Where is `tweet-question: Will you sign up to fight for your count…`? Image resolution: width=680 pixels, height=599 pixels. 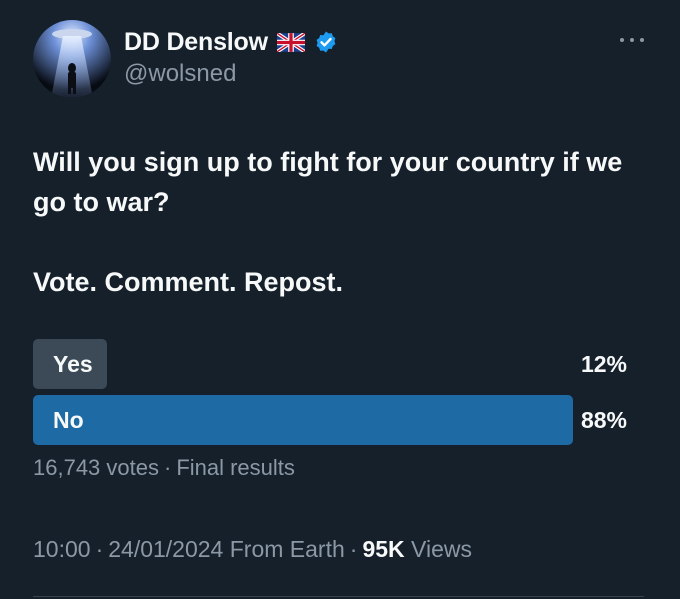
tweet-question: Will you sign up to fight for your count… is located at coordinates (328, 182).